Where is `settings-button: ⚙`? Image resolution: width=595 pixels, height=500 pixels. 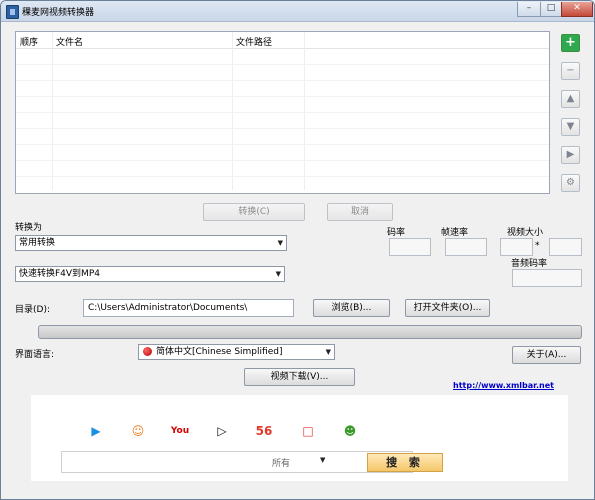 settings-button: ⚙ is located at coordinates (570, 183).